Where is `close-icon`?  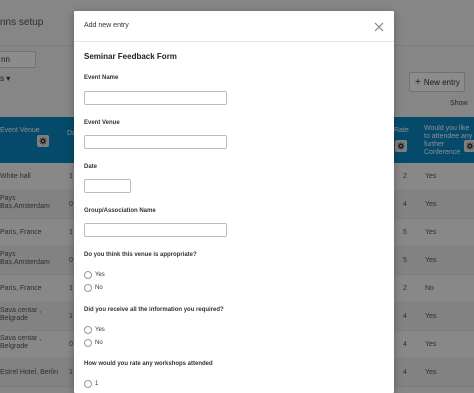
close-icon is located at coordinates (380, 25).